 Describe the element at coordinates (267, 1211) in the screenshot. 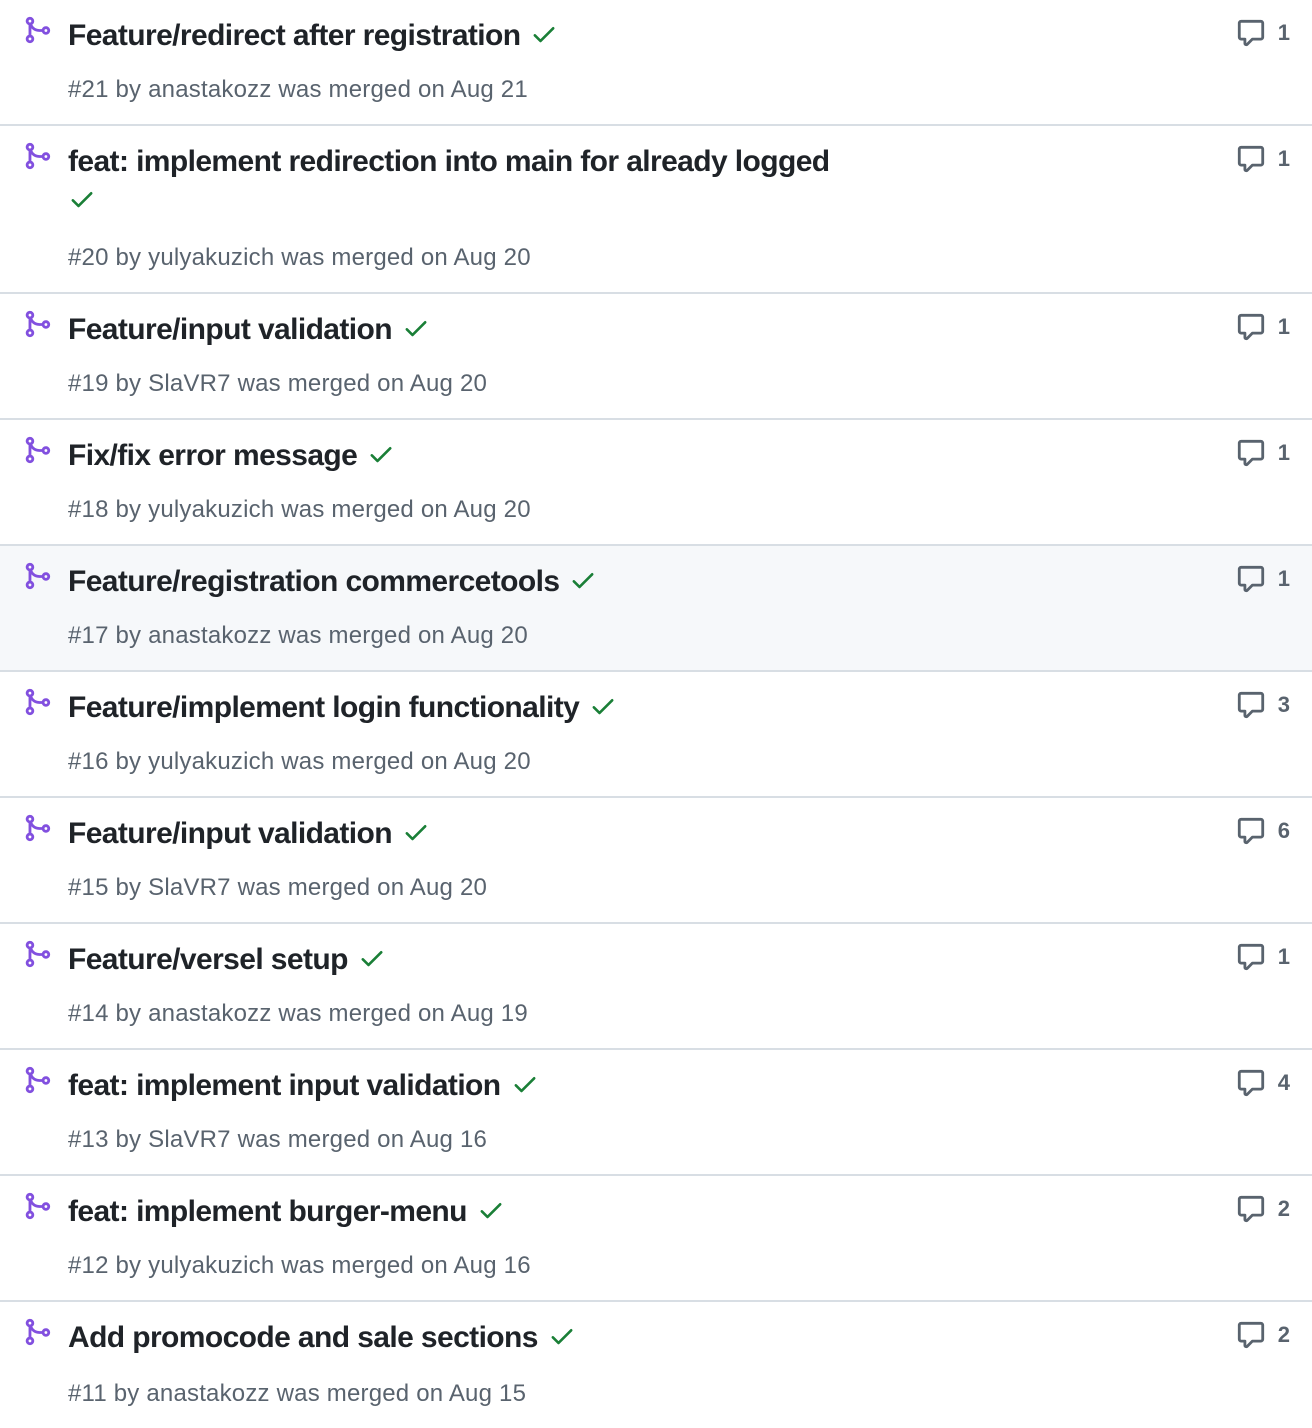

I see `pr-title-link: feat: implement burger-menu` at that location.